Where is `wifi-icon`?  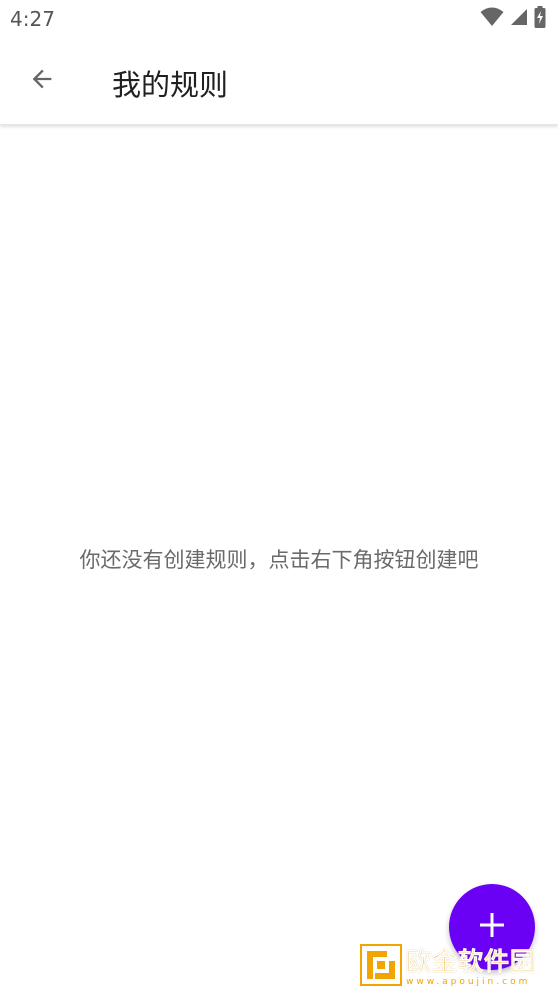
wifi-icon is located at coordinates (492, 19).